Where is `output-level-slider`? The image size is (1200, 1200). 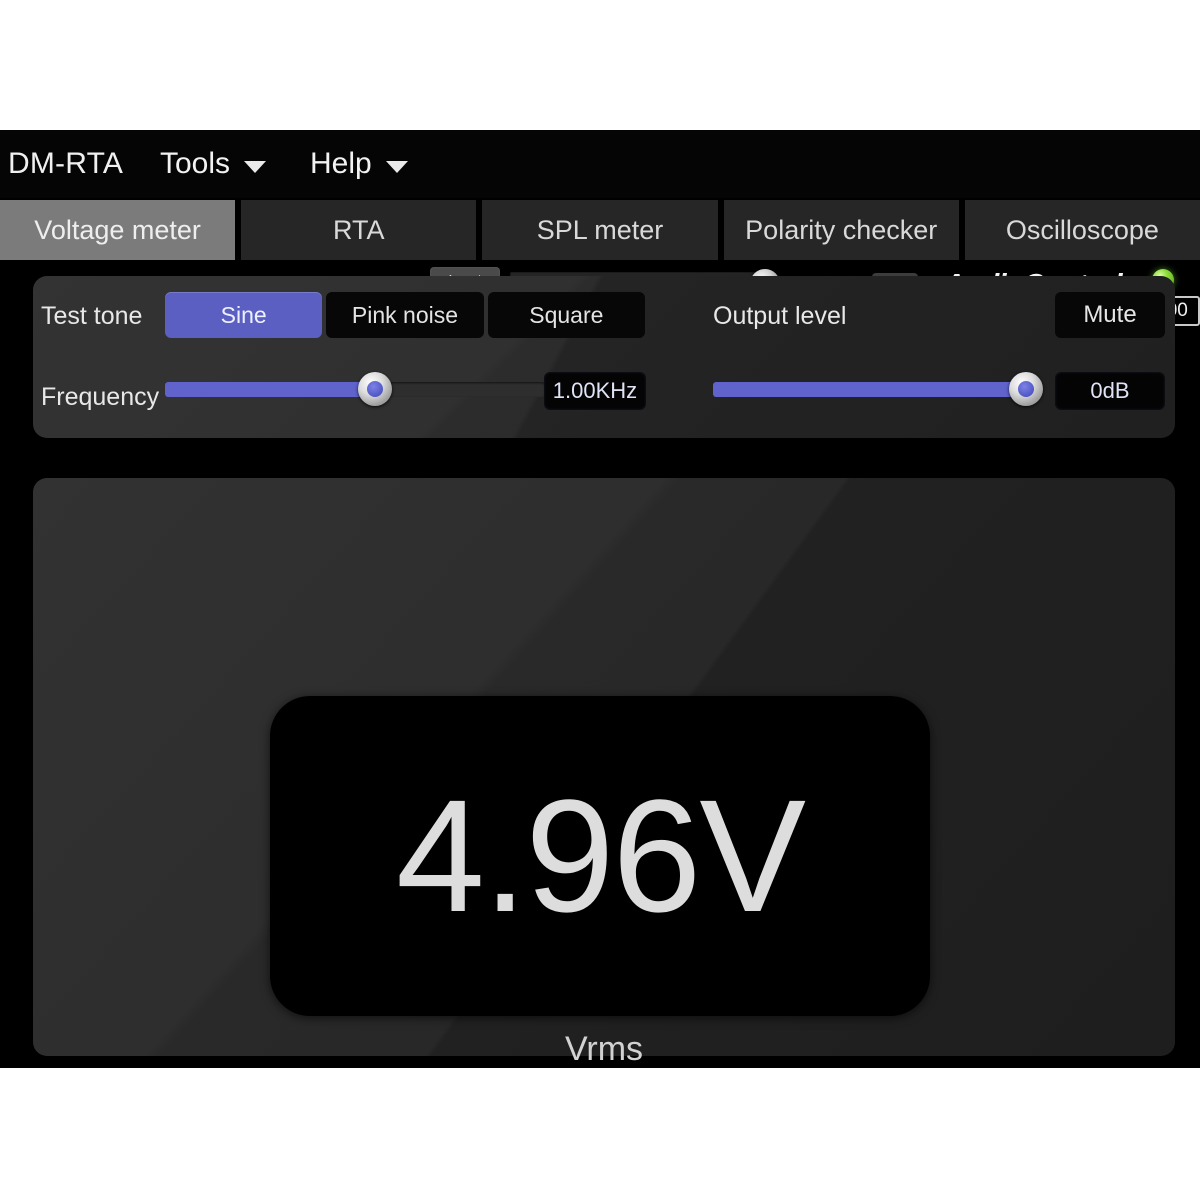 output-level-slider is located at coordinates (878, 389).